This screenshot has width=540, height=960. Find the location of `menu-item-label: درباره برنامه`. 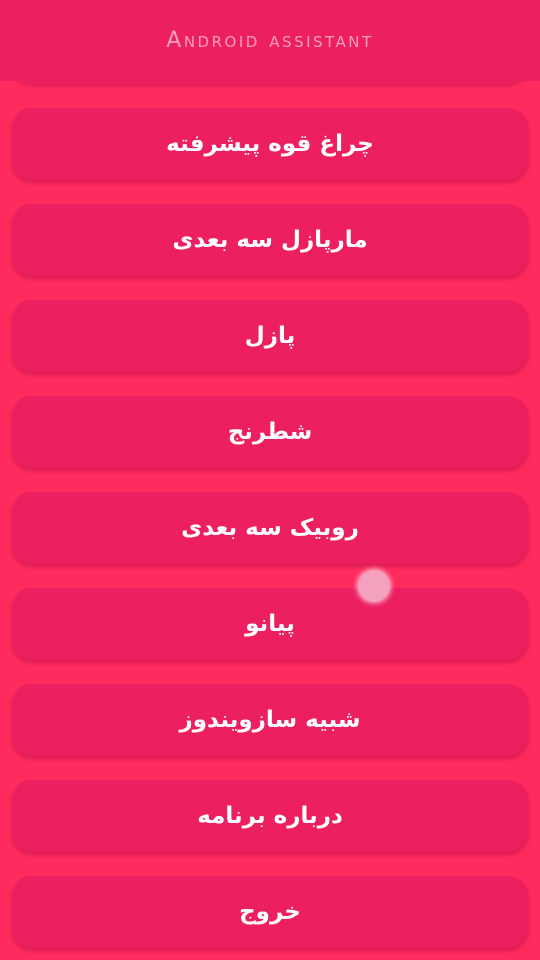

menu-item-label: درباره برنامه is located at coordinates (270, 816).